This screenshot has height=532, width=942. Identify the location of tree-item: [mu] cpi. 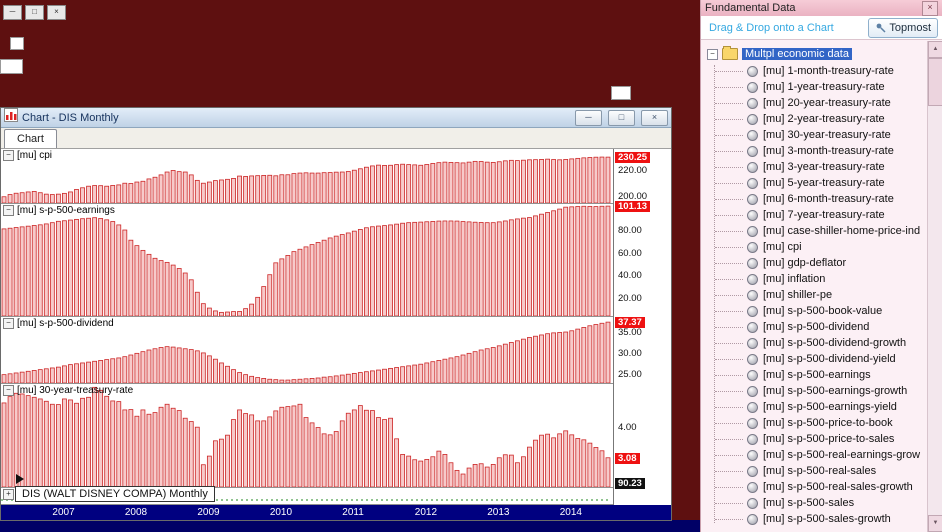
(814, 247).